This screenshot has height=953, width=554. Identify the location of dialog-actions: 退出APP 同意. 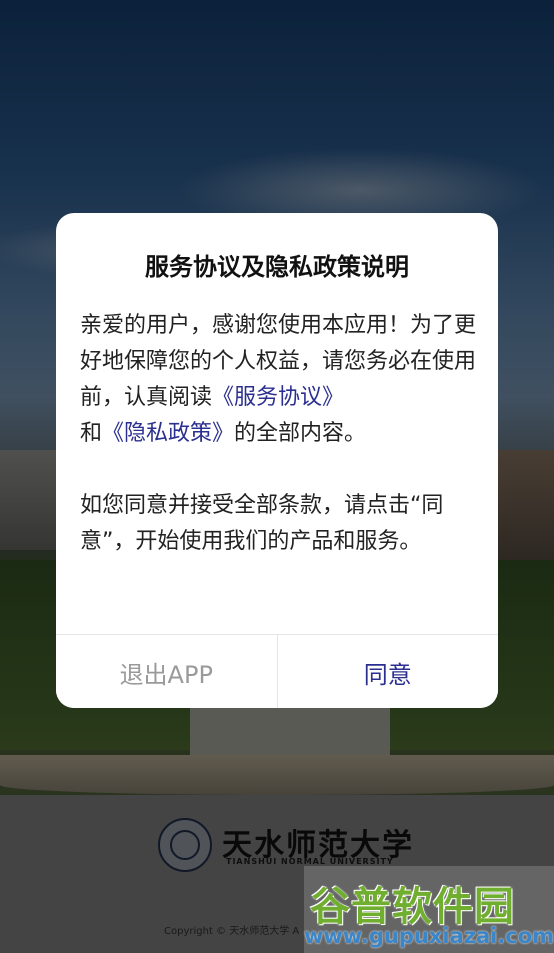
(277, 671).